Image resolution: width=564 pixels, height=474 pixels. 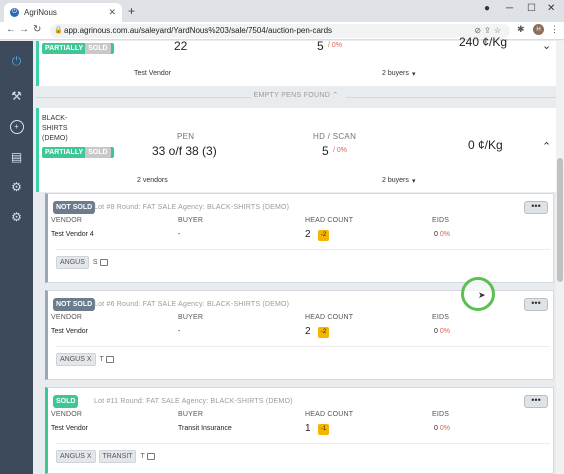 What do you see at coordinates (487, 8) in the screenshot?
I see `profile-recording-icon: ●` at bounding box center [487, 8].